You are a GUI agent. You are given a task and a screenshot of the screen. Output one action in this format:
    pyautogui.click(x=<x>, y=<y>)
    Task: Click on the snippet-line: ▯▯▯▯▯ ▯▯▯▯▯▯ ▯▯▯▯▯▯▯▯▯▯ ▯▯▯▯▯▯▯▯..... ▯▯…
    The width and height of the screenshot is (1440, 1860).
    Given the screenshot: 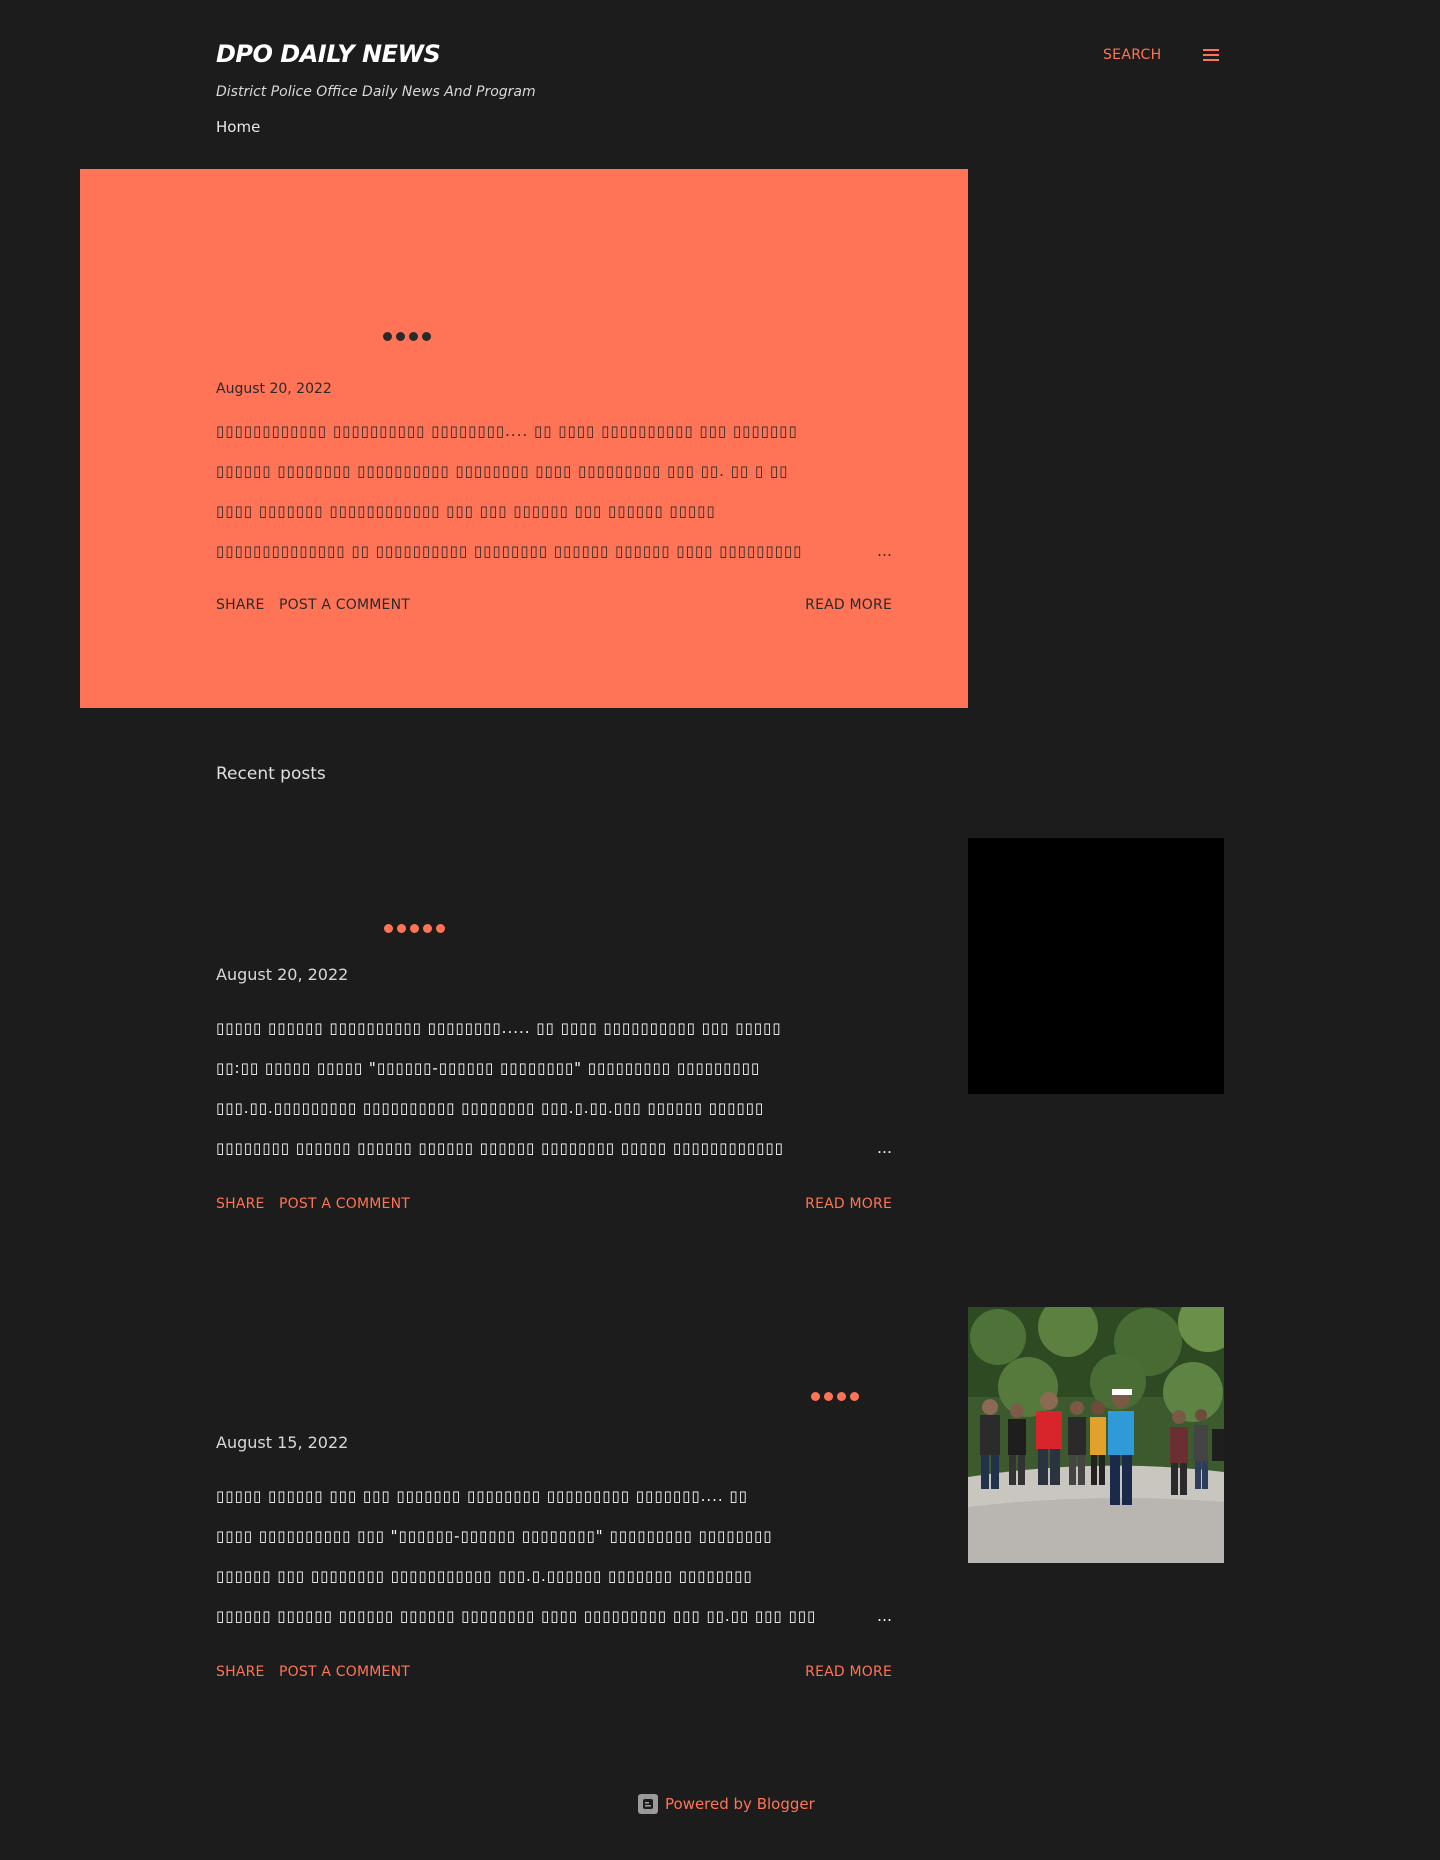 What is the action you would take?
    pyautogui.click(x=499, y=1028)
    